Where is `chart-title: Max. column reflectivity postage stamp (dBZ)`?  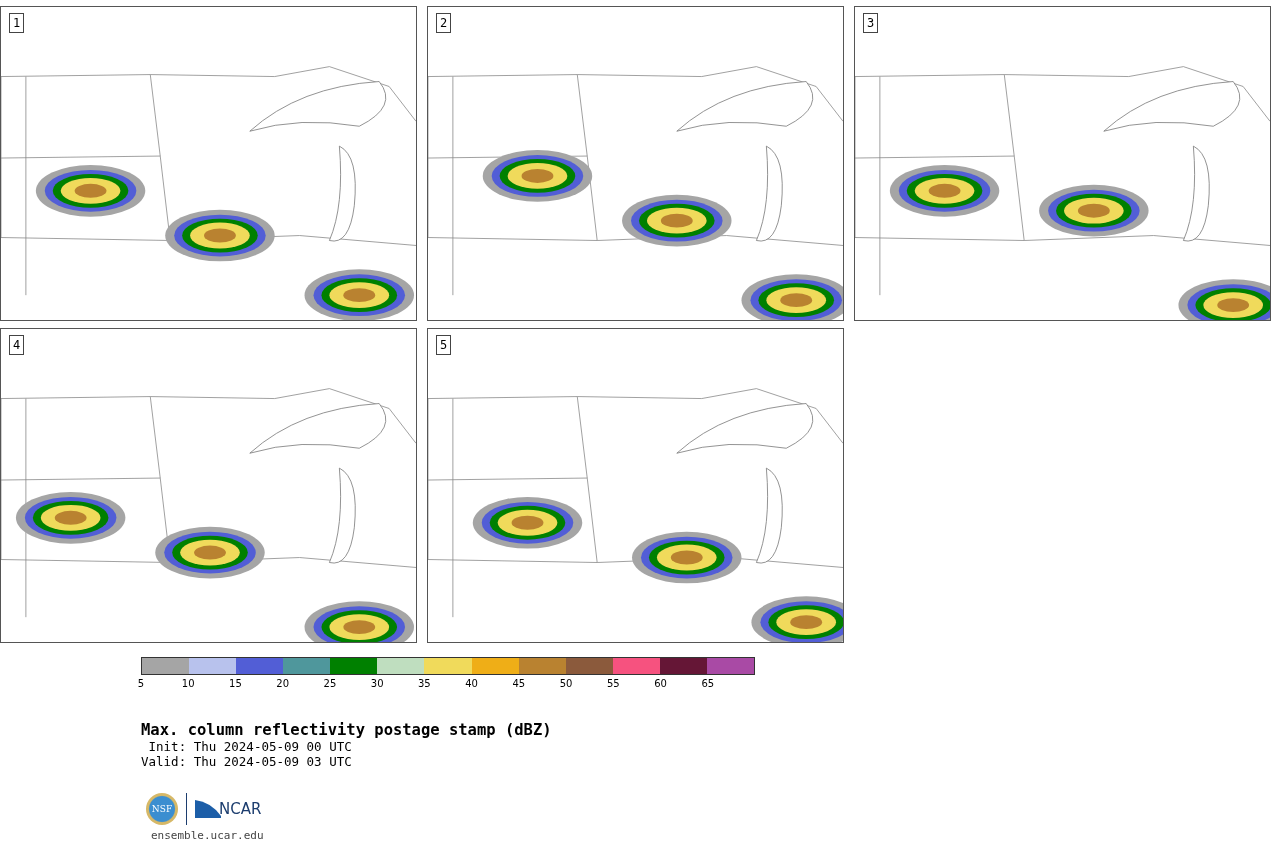
chart-title: Max. column reflectivity postage stamp (dBZ) is located at coordinates (347, 730).